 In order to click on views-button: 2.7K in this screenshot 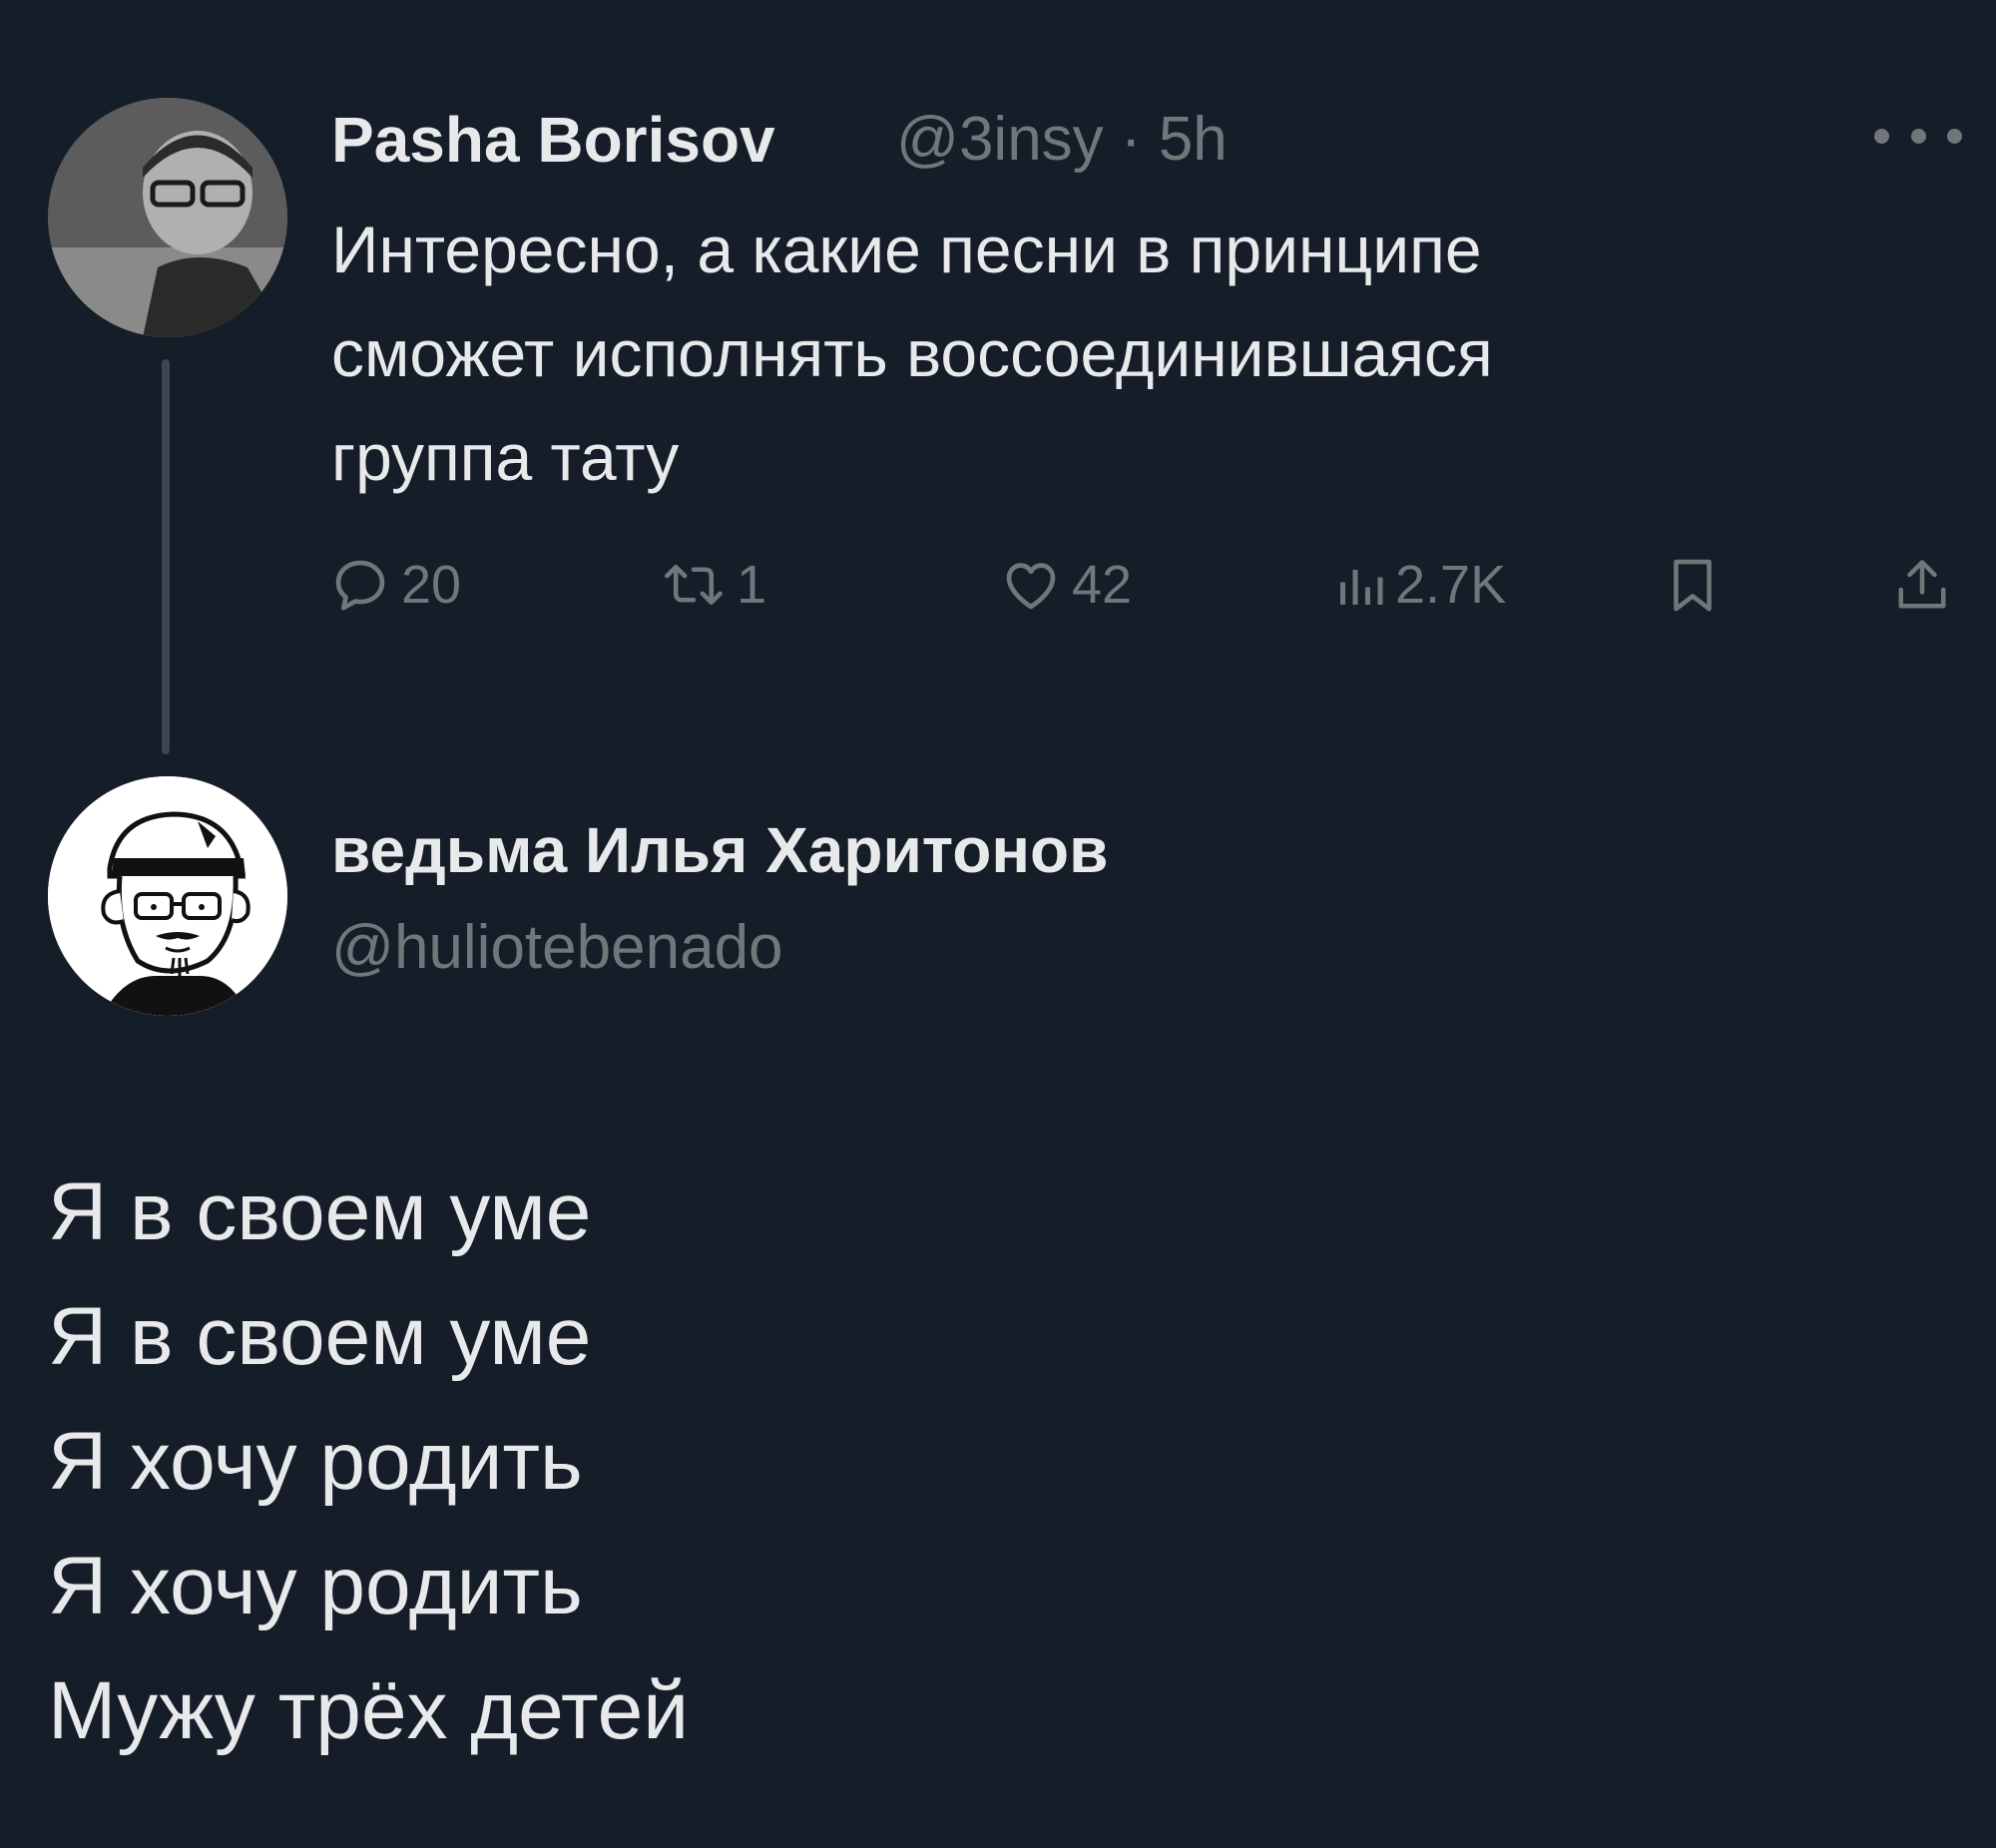, I will do `click(1420, 585)`.